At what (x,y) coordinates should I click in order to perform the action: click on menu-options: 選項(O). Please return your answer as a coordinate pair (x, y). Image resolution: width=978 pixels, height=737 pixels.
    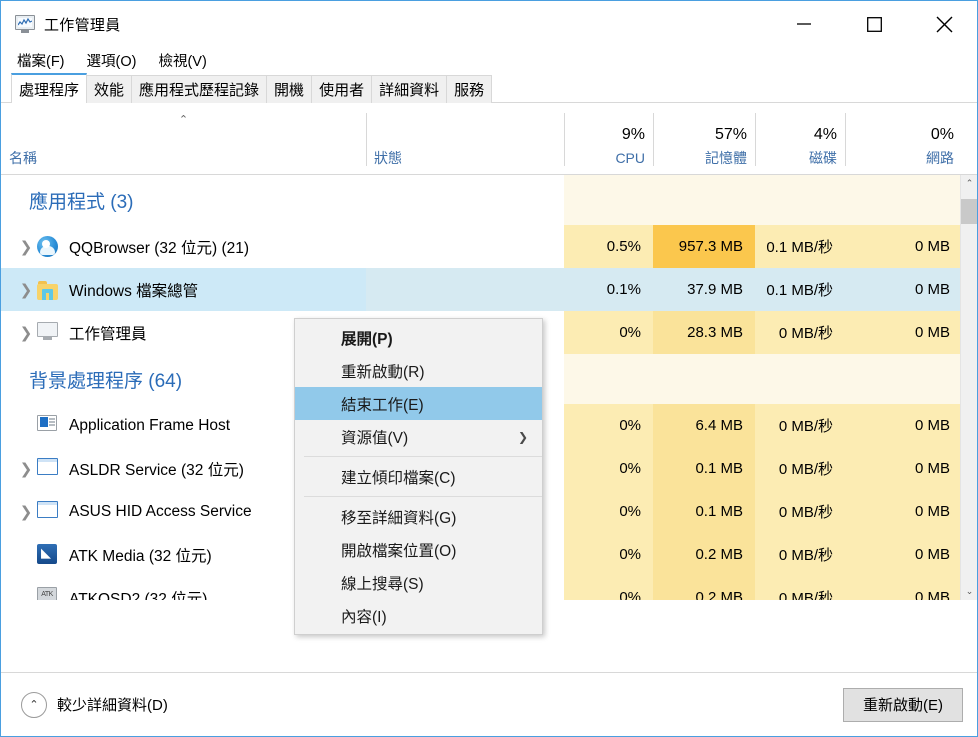
    Looking at the image, I should click on (112, 60).